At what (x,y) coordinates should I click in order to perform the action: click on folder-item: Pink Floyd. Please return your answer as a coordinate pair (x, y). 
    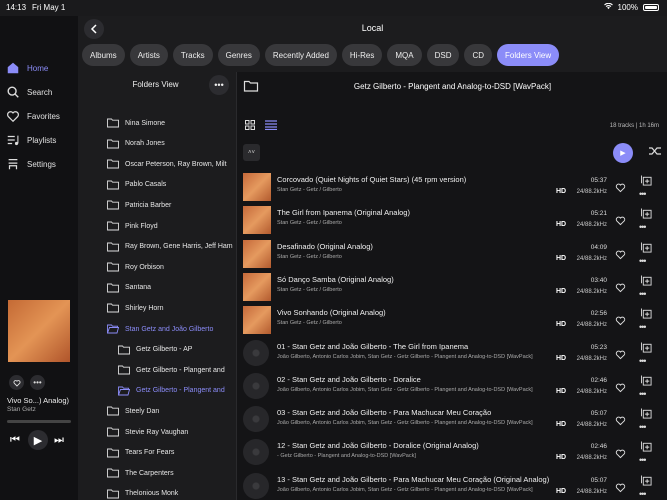
    Looking at the image, I should click on (132, 226).